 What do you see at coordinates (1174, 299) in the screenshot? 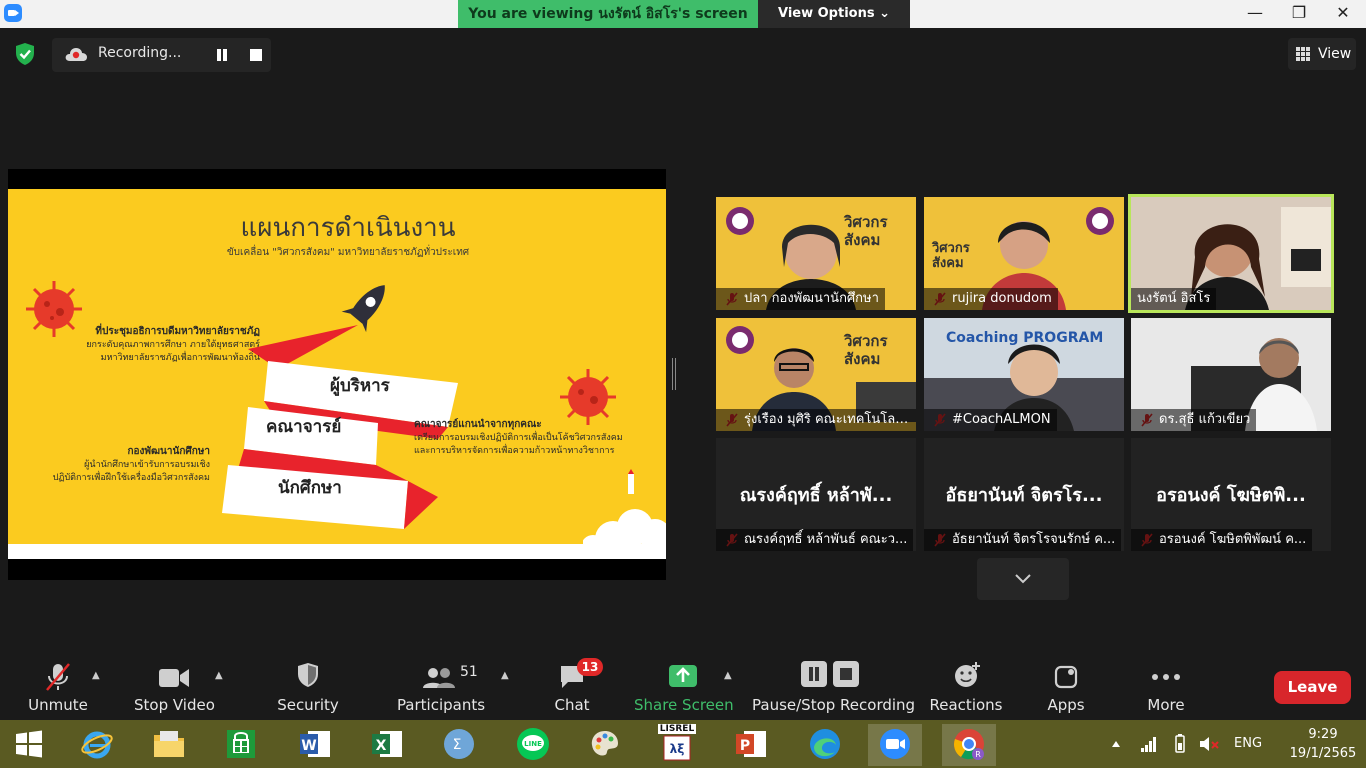
I see `participant-name: นงรัตน์ อิสโร` at bounding box center [1174, 299].